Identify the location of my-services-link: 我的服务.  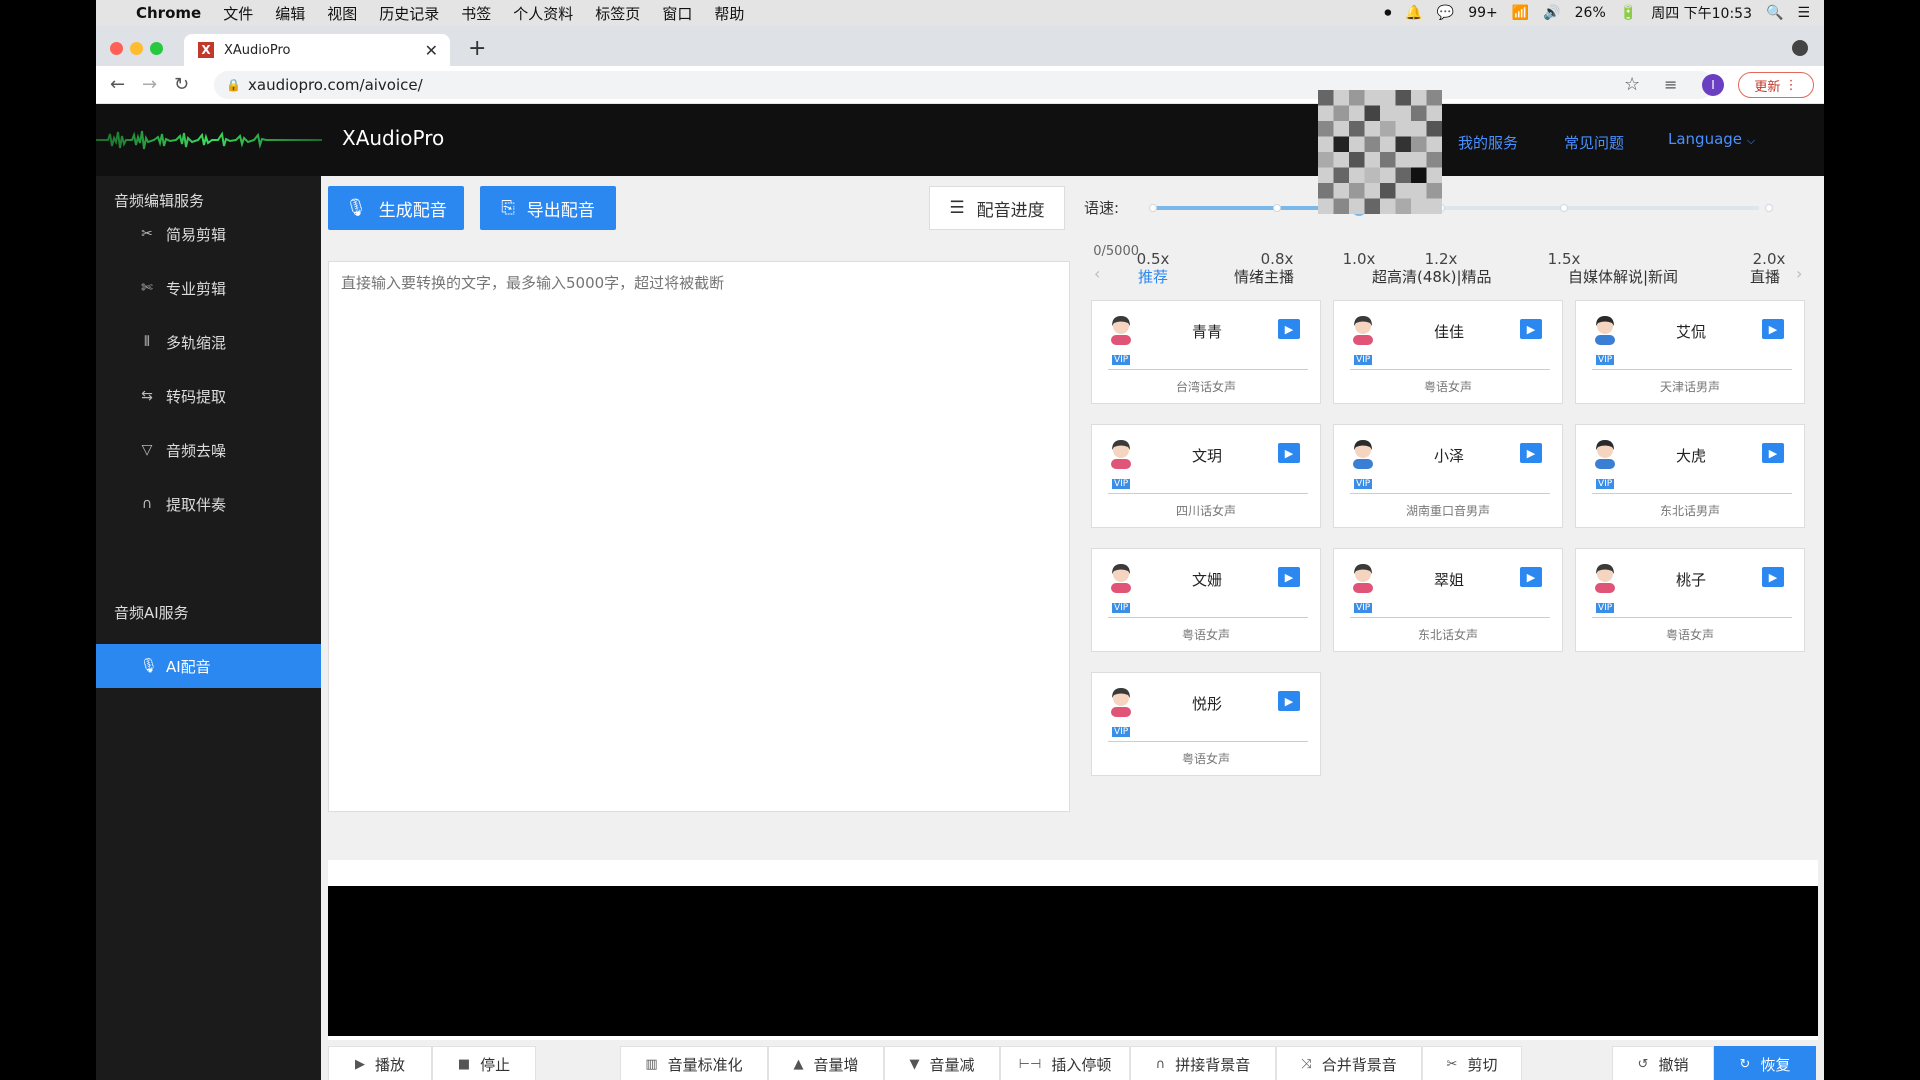
(1488, 142).